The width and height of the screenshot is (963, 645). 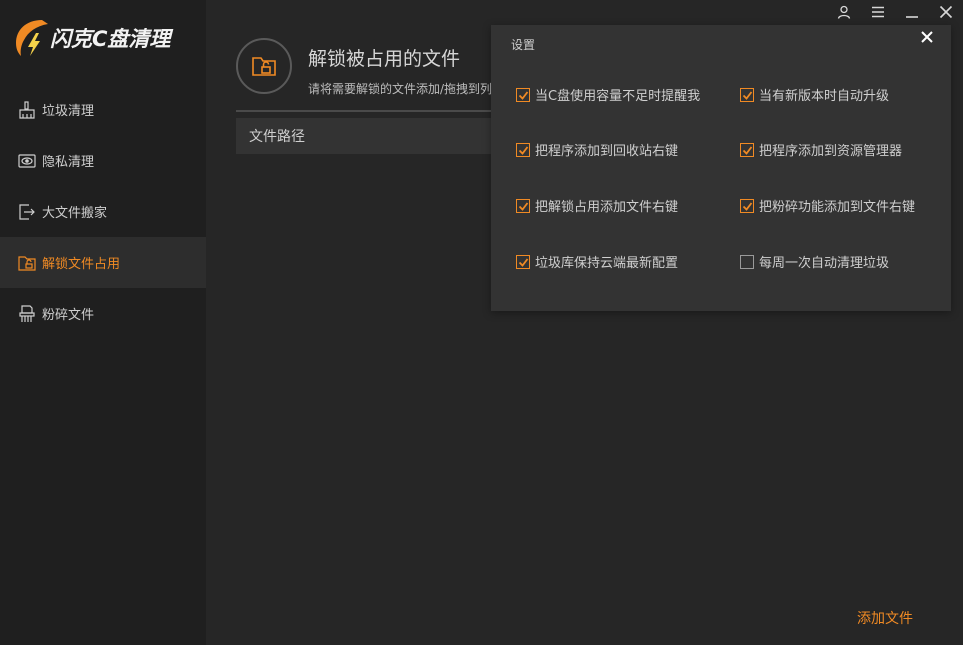 What do you see at coordinates (837, 207) in the screenshot?
I see `setting-label: 把粉碎功能添加到文件右键` at bounding box center [837, 207].